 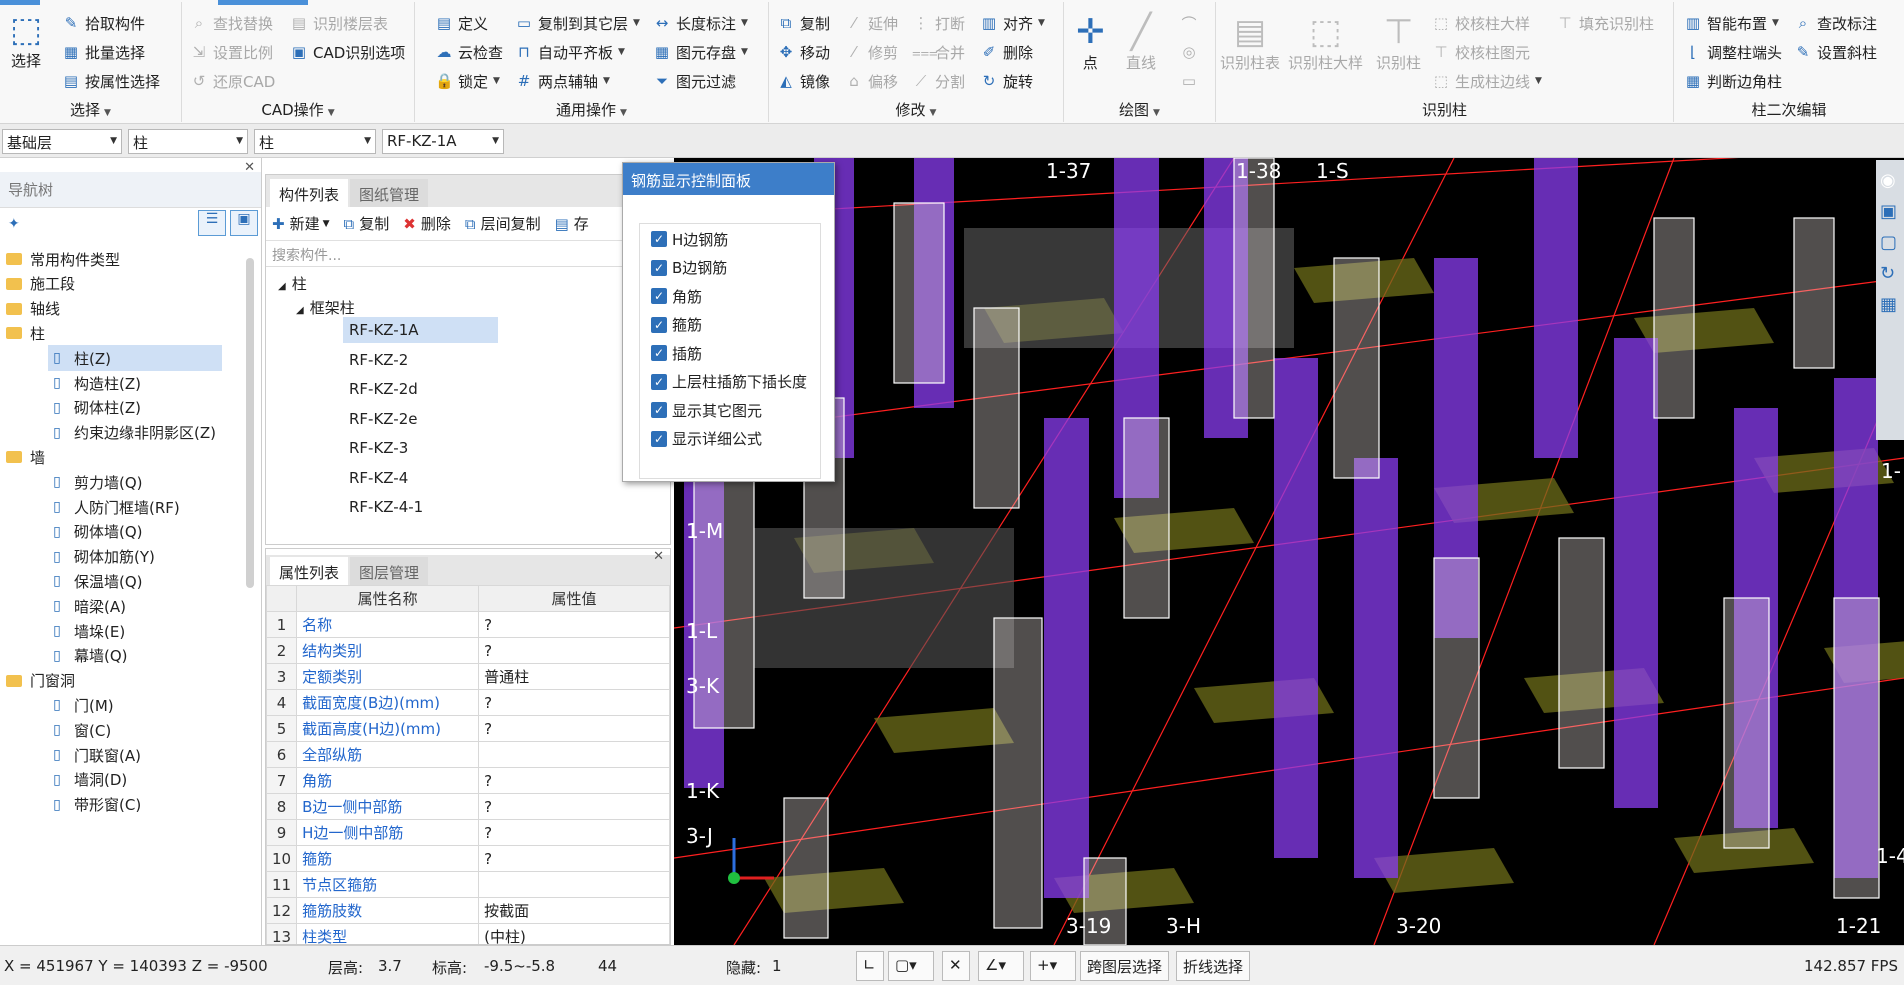 What do you see at coordinates (101, 557) in the screenshot?
I see `nav-item: ▯ 砌体加筋(Y)` at bounding box center [101, 557].